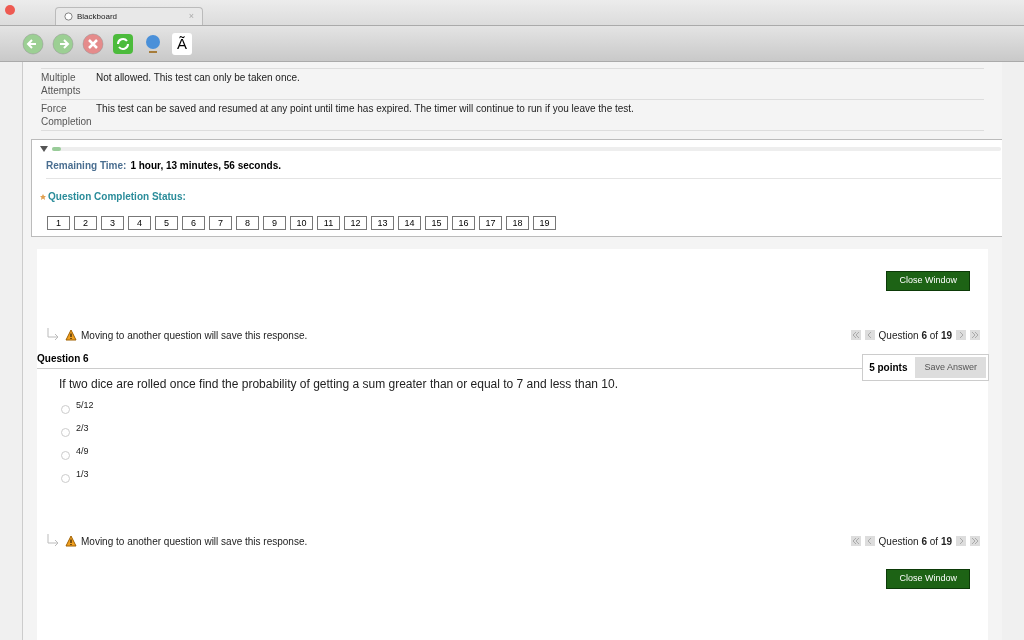  I want to click on question-number-button: 12, so click(355, 223).